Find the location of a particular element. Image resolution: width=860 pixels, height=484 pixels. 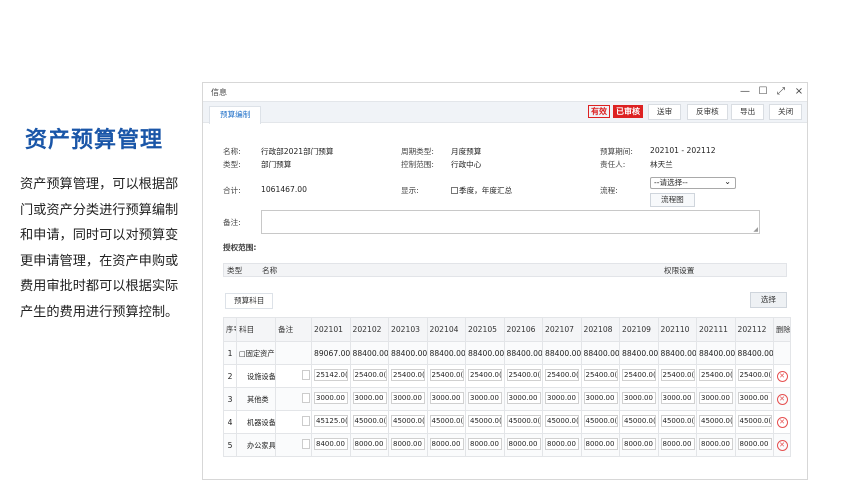

row-item-name: 办公家具 is located at coordinates (256, 445).